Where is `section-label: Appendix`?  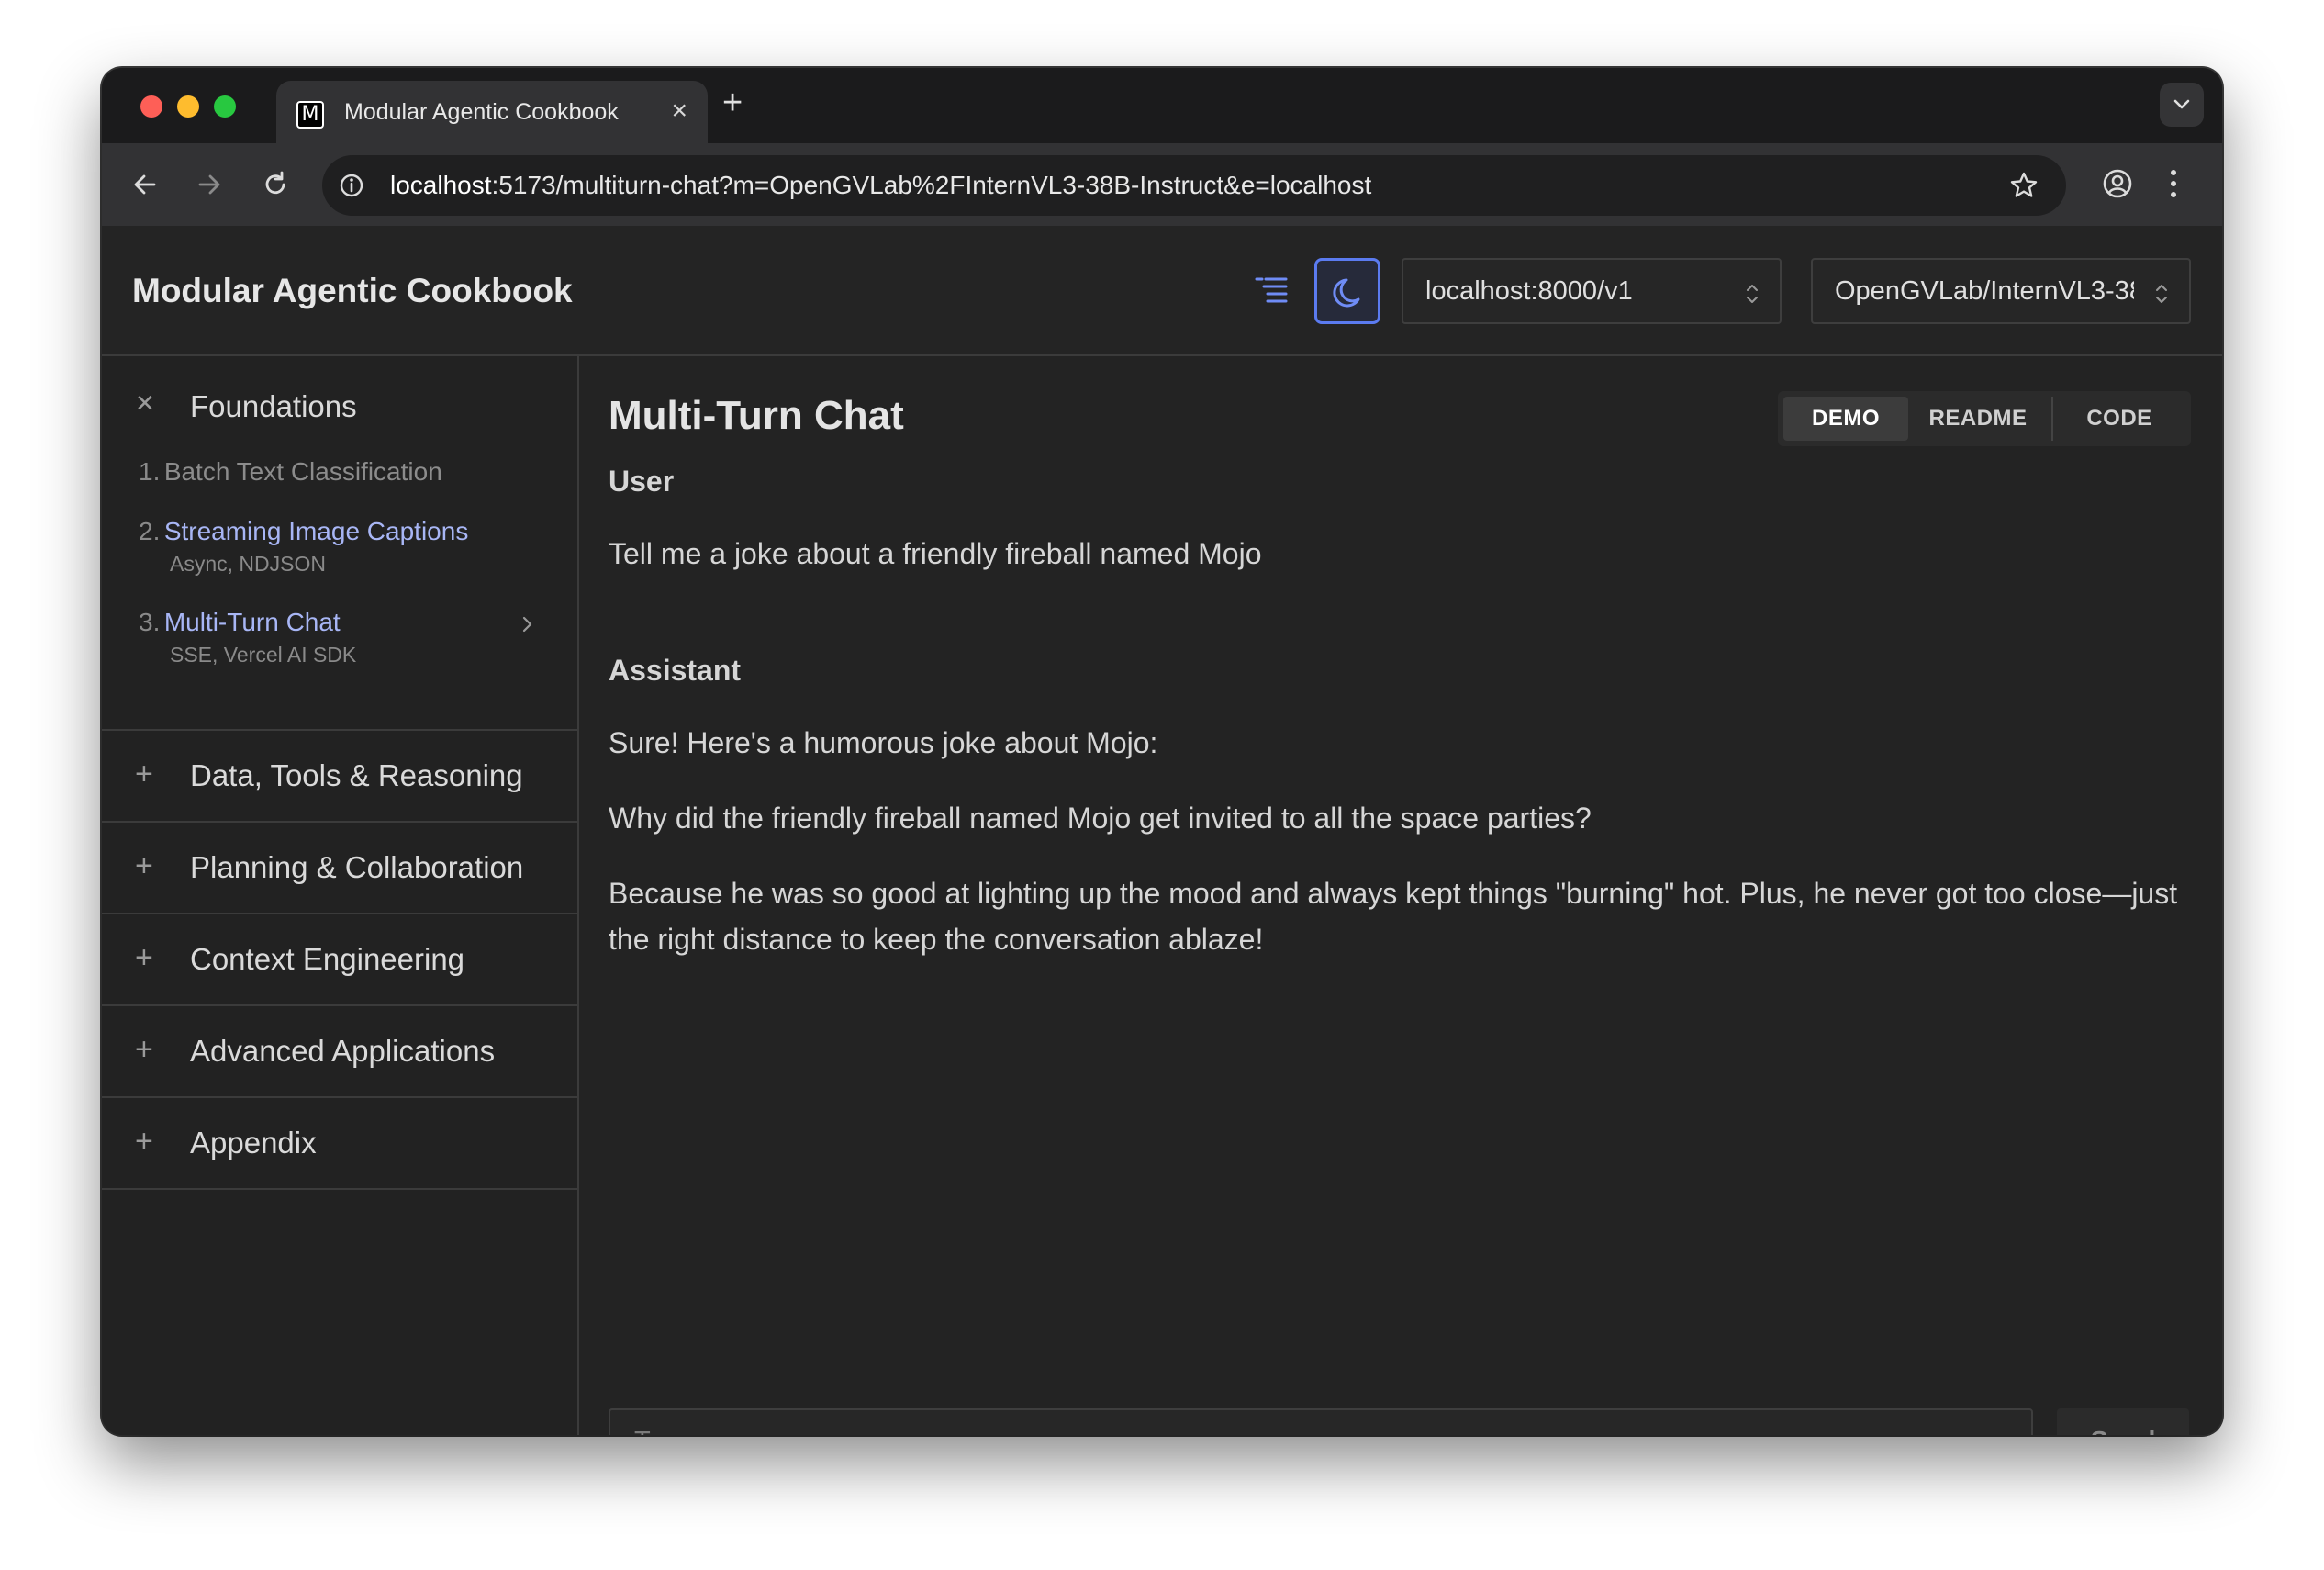
section-label: Appendix is located at coordinates (253, 1143).